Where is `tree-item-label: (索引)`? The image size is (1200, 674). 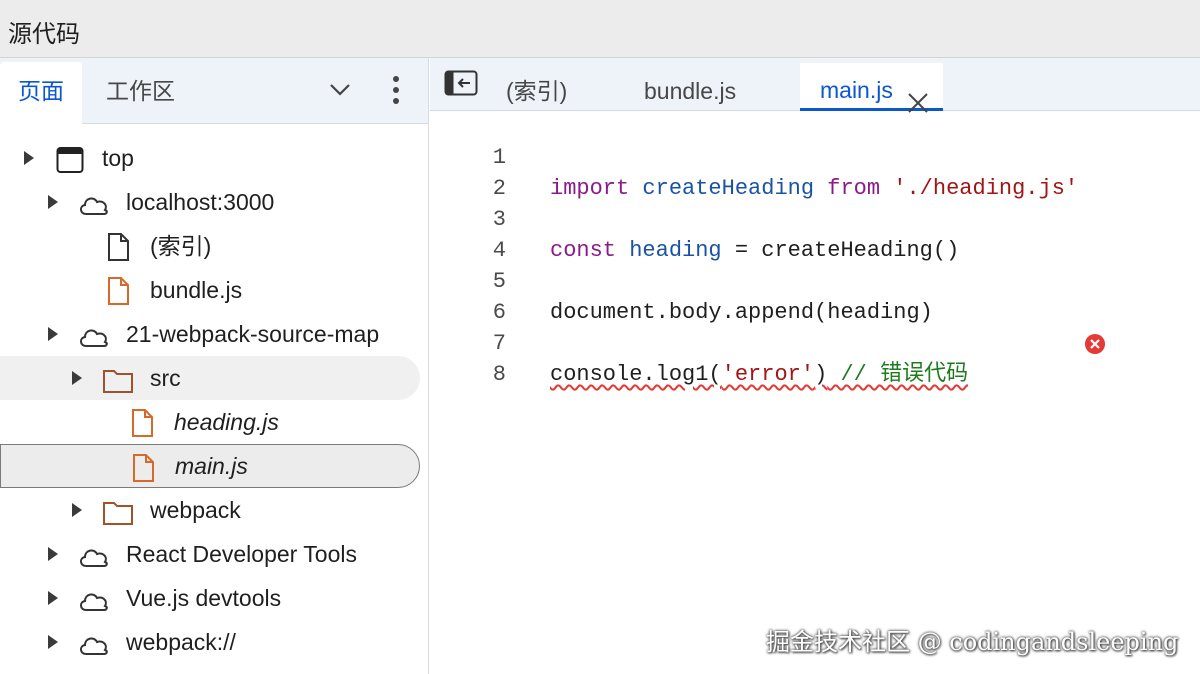 tree-item-label: (索引) is located at coordinates (181, 246).